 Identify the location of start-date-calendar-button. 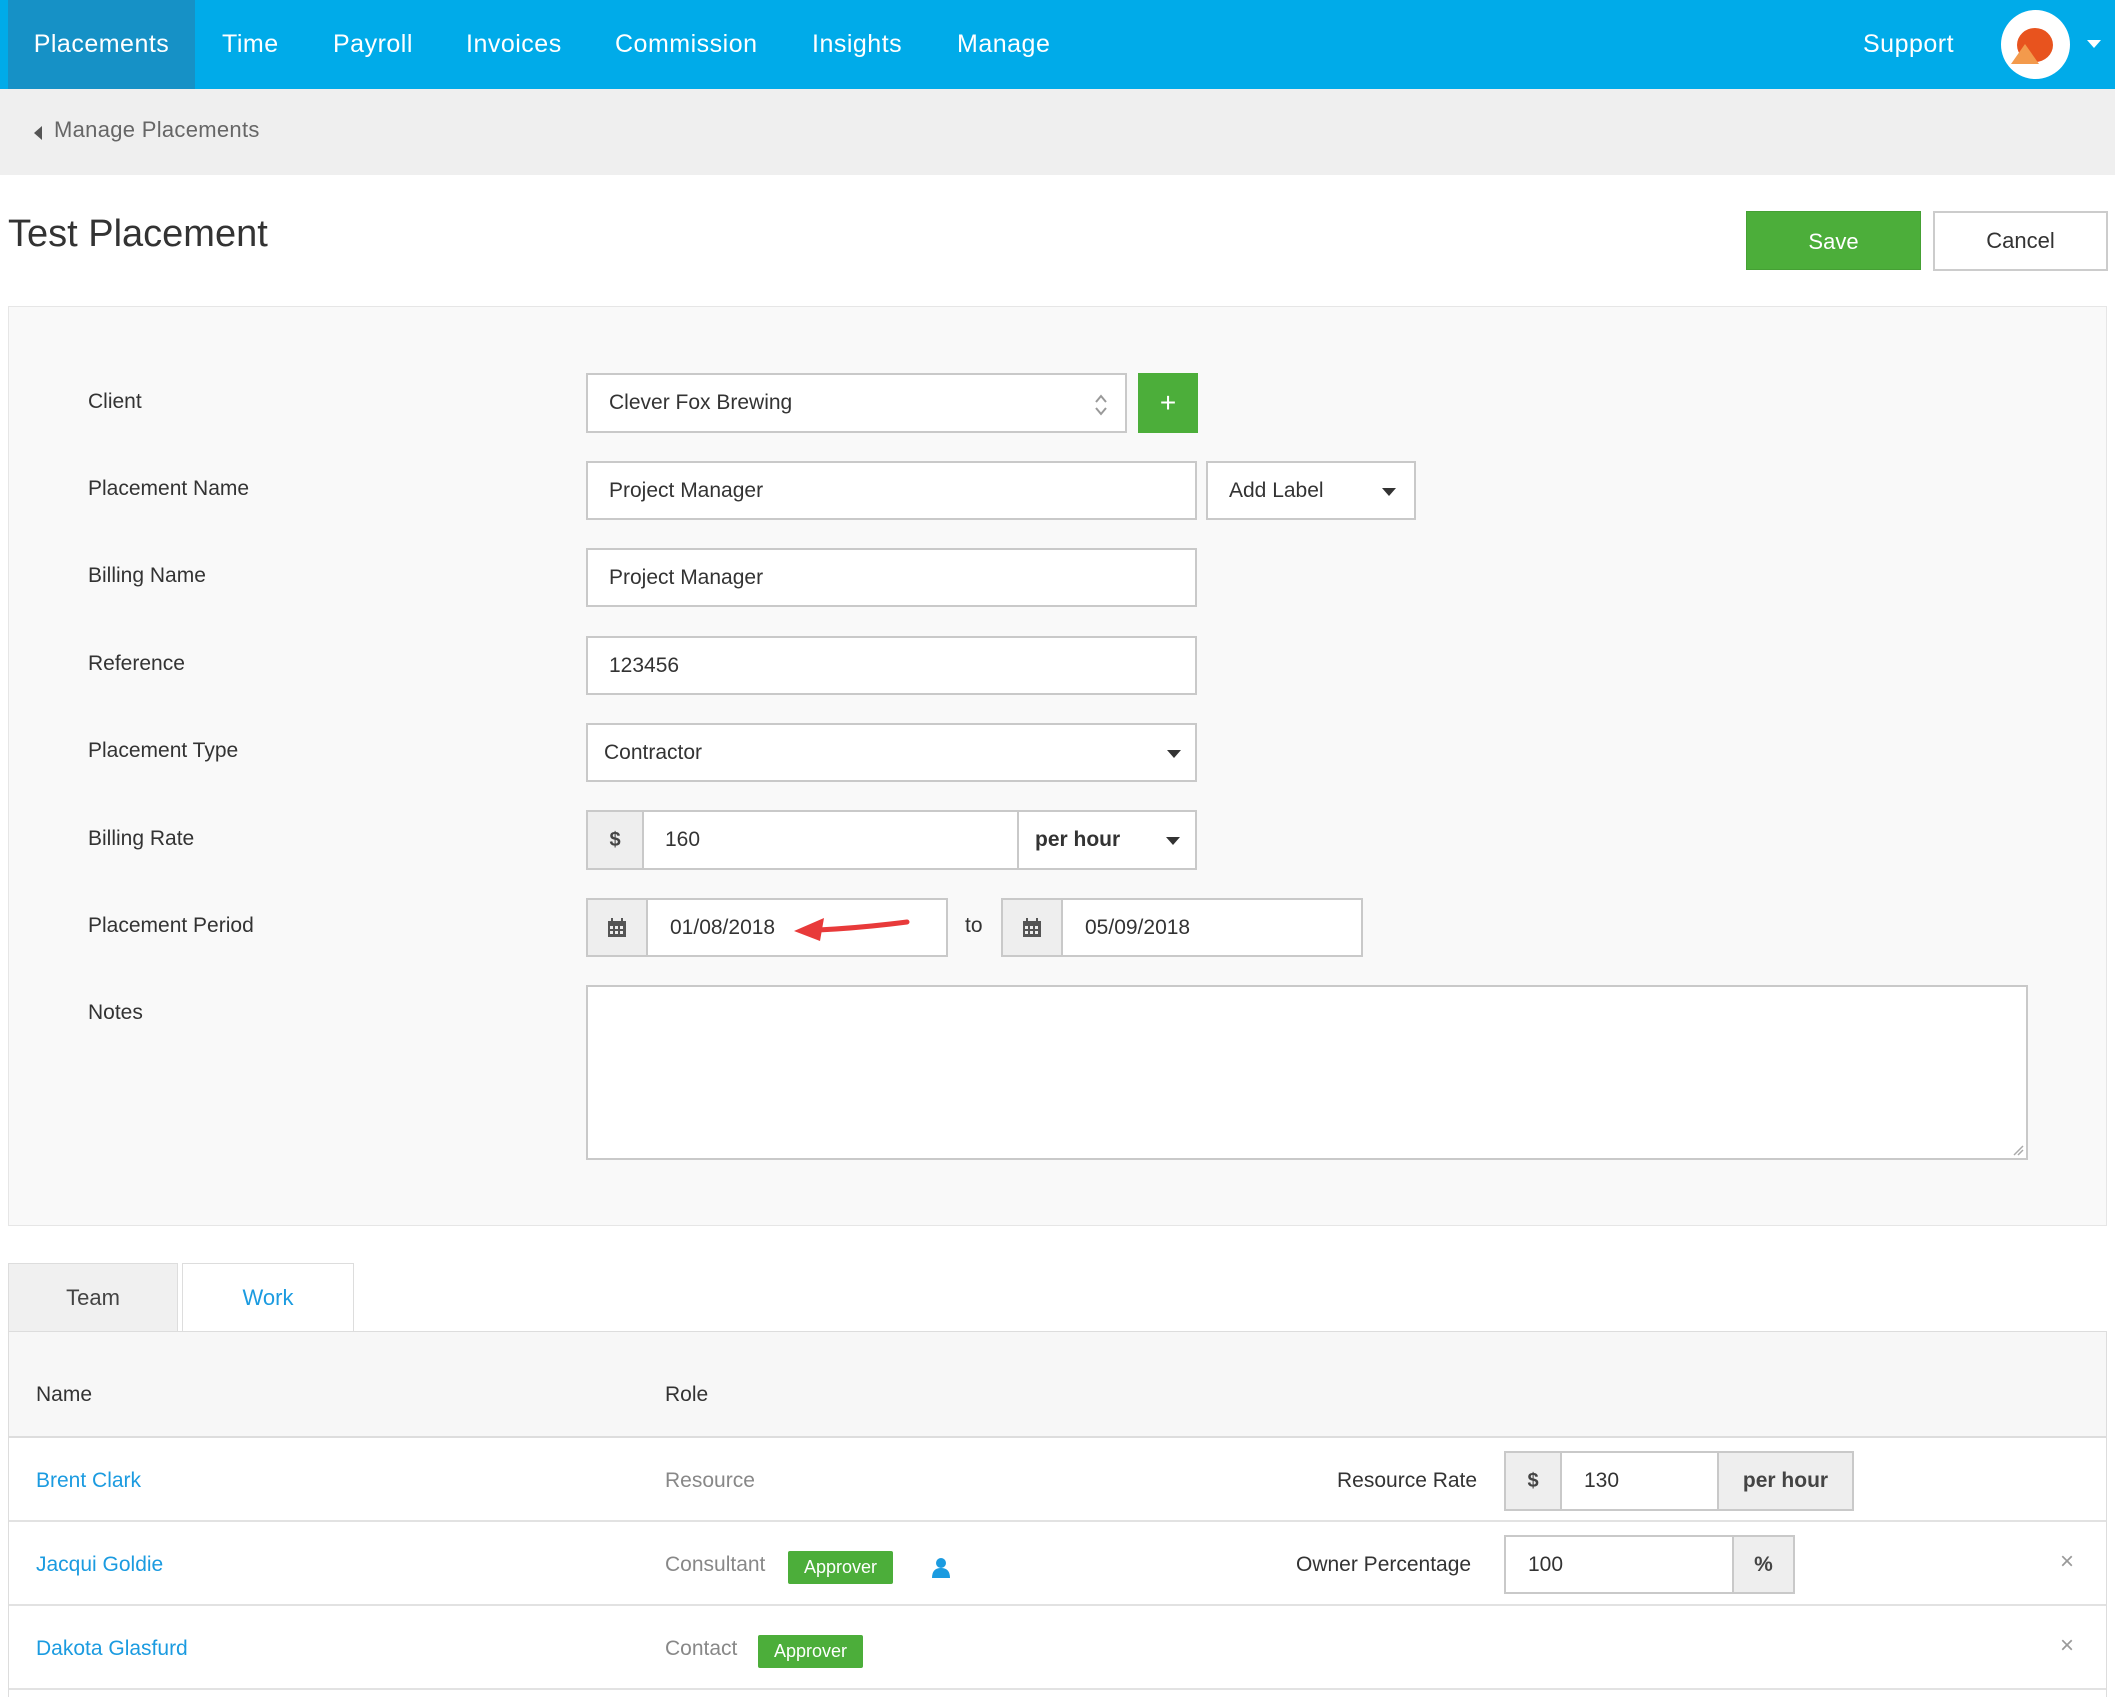
(617, 927).